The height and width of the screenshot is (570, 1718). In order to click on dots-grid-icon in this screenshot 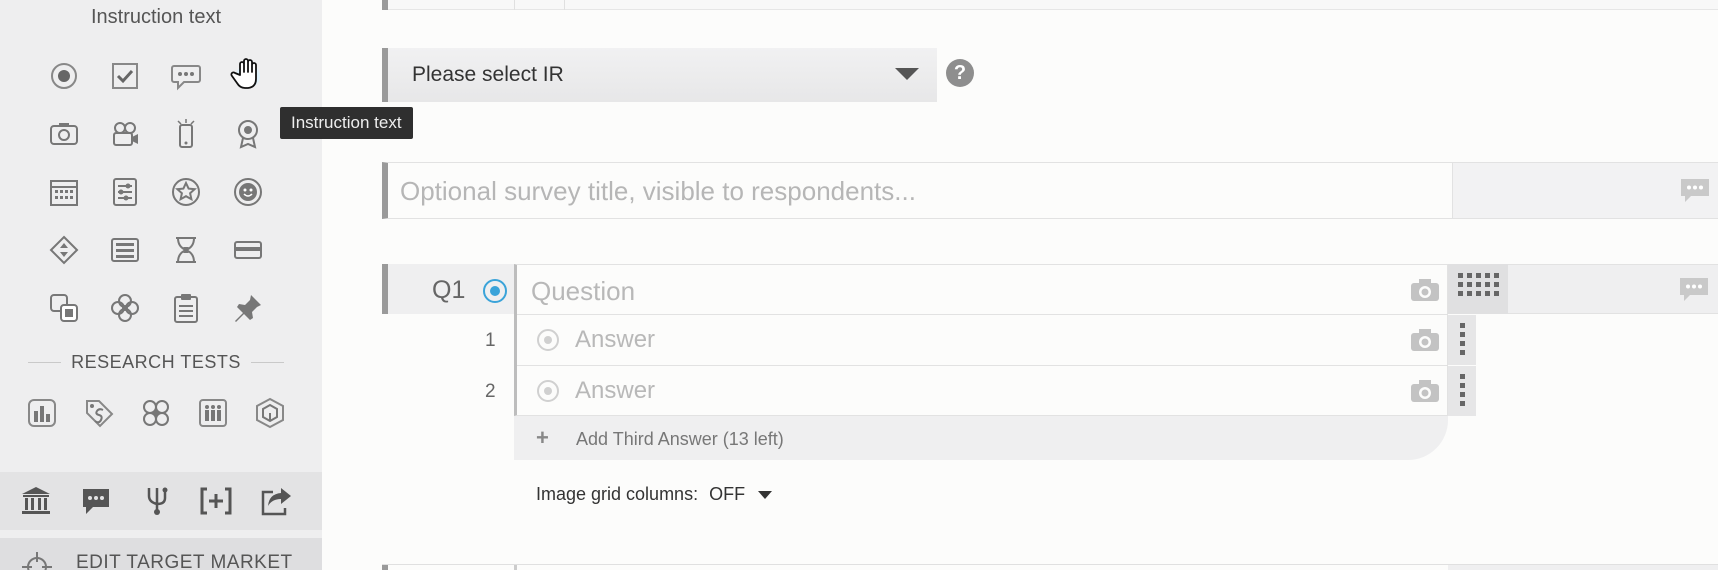, I will do `click(1478, 284)`.